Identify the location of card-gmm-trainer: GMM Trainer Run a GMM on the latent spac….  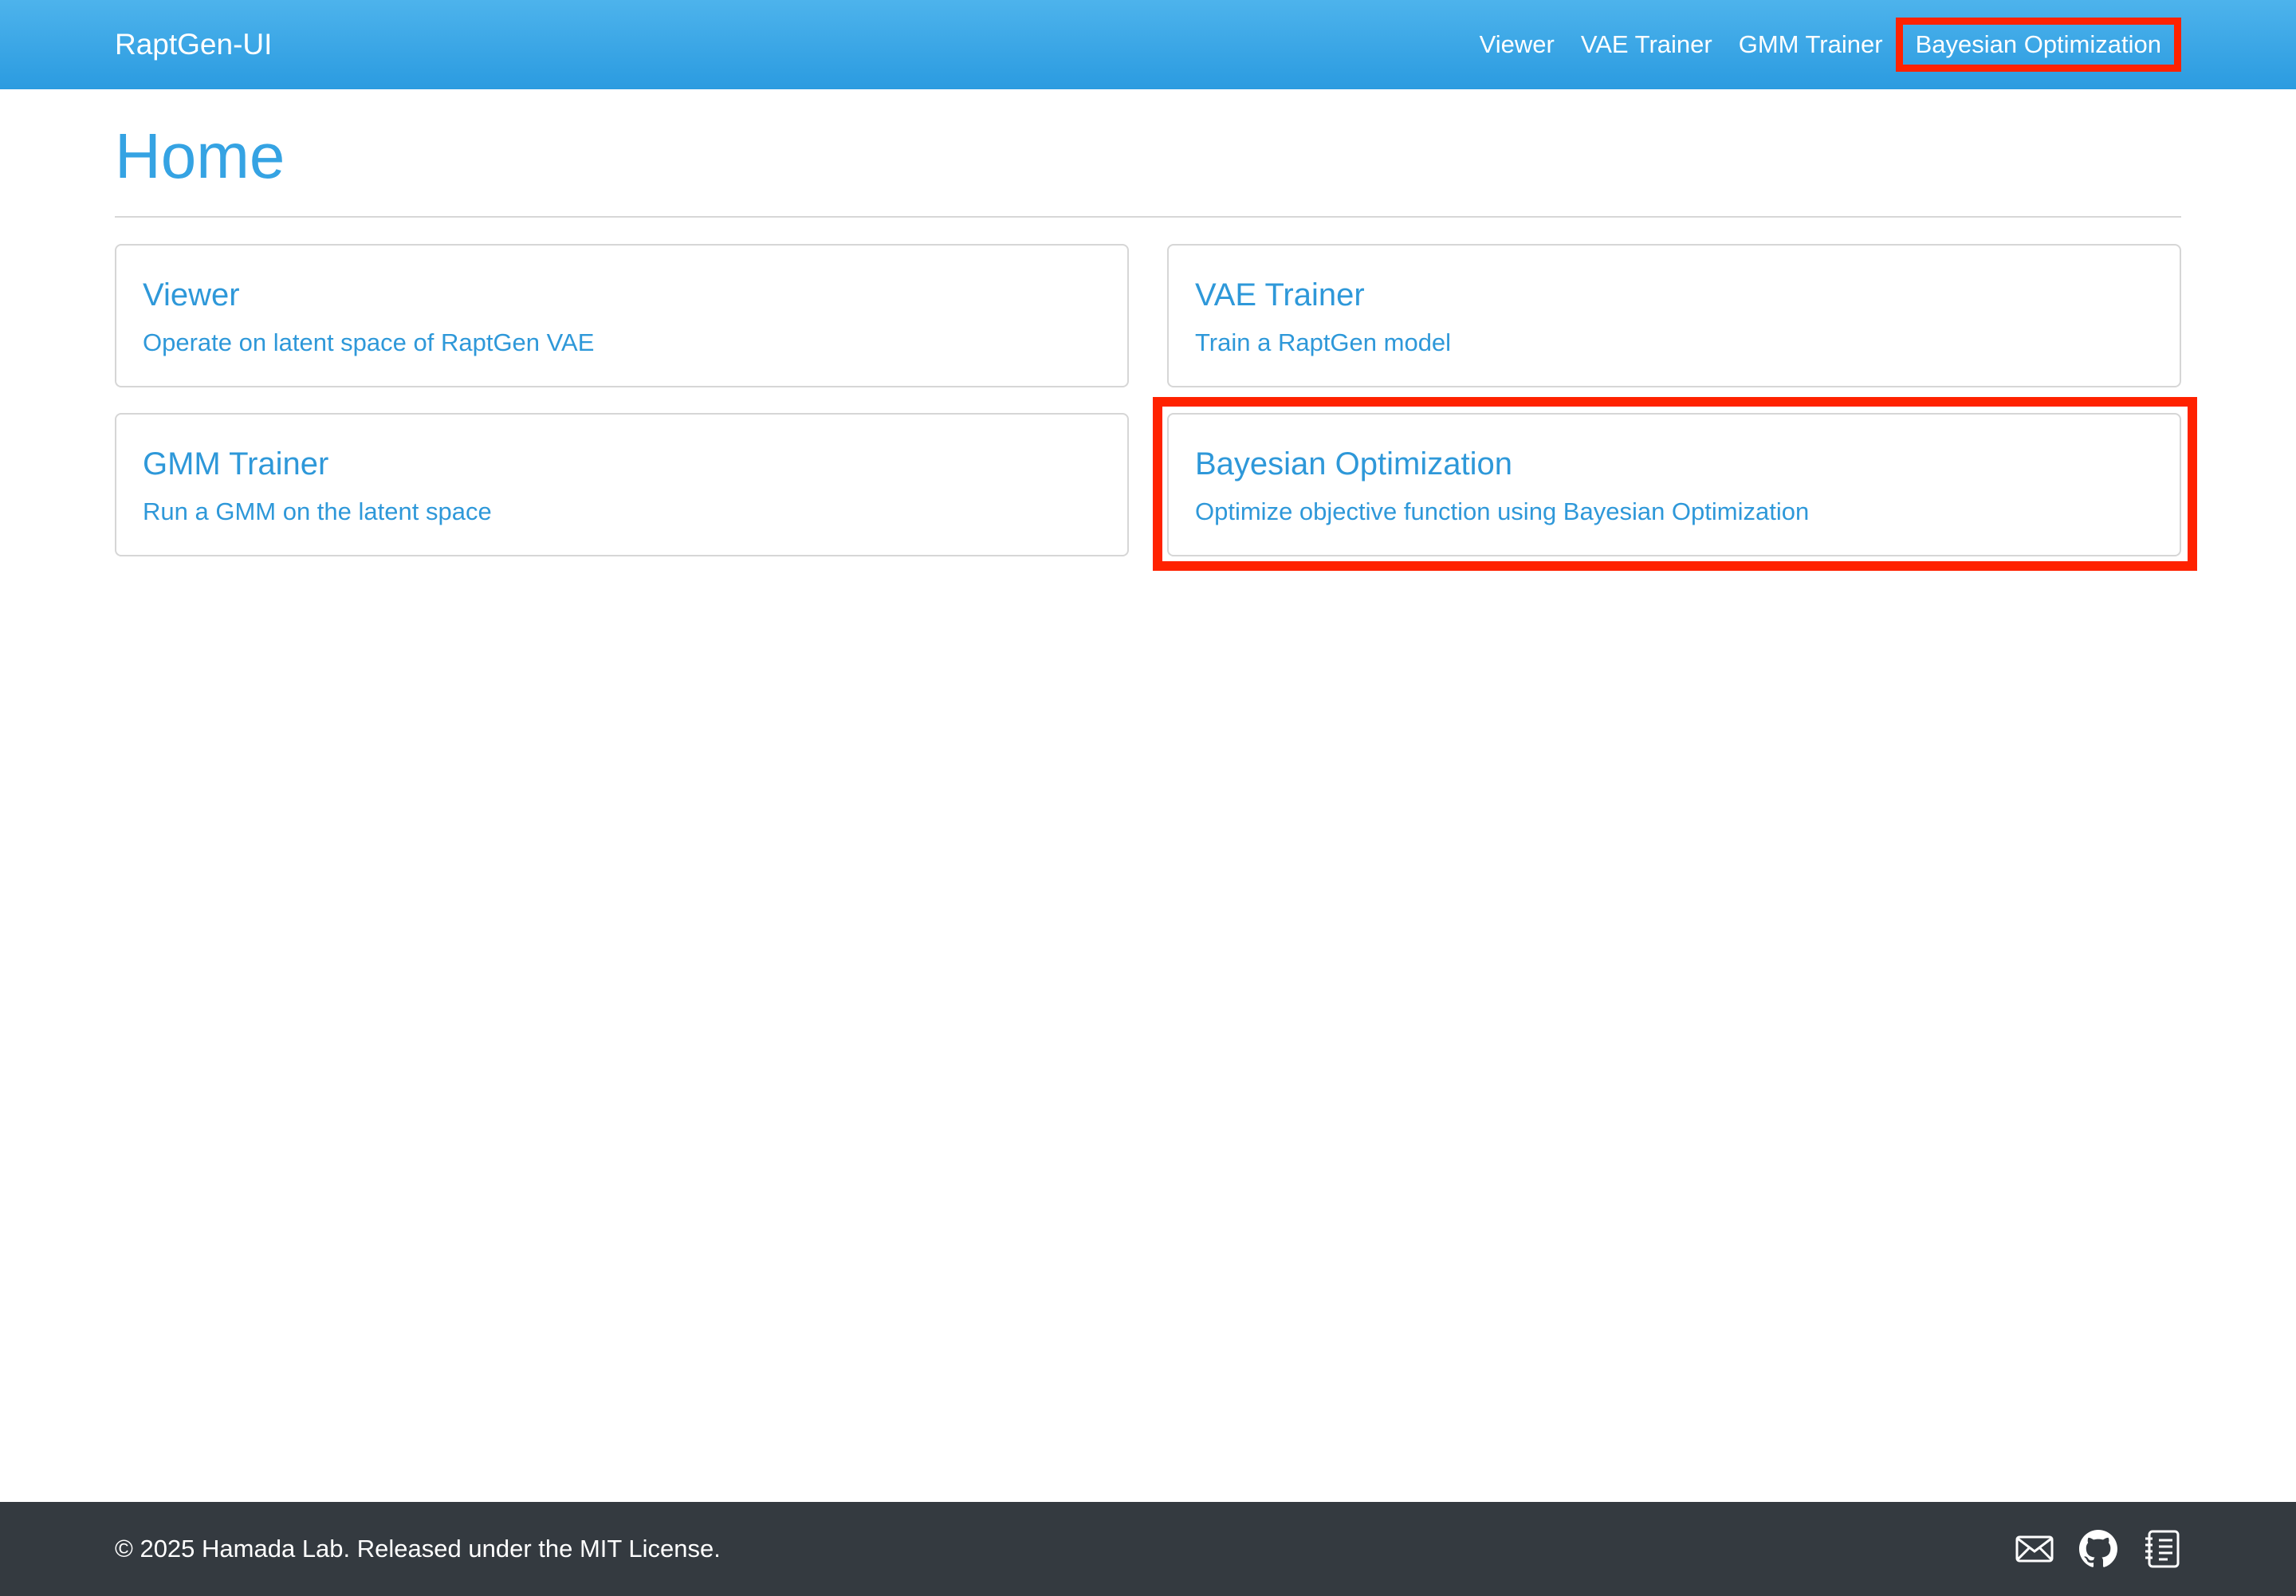
(622, 484).